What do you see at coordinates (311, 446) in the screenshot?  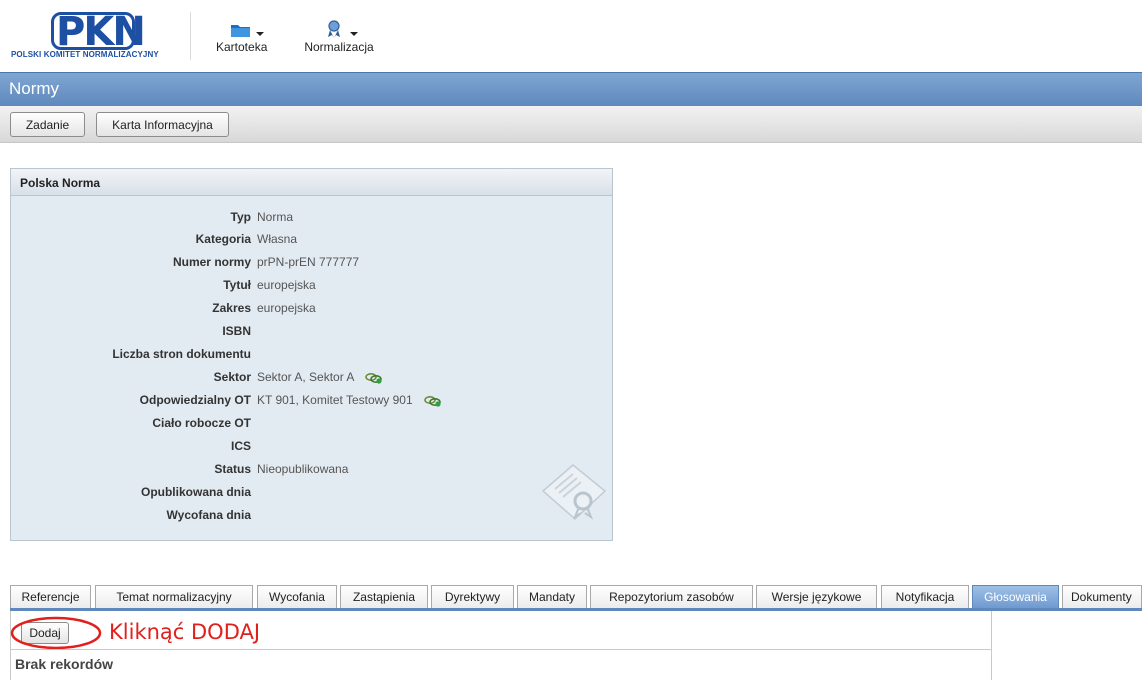 I see `field-row: ICS` at bounding box center [311, 446].